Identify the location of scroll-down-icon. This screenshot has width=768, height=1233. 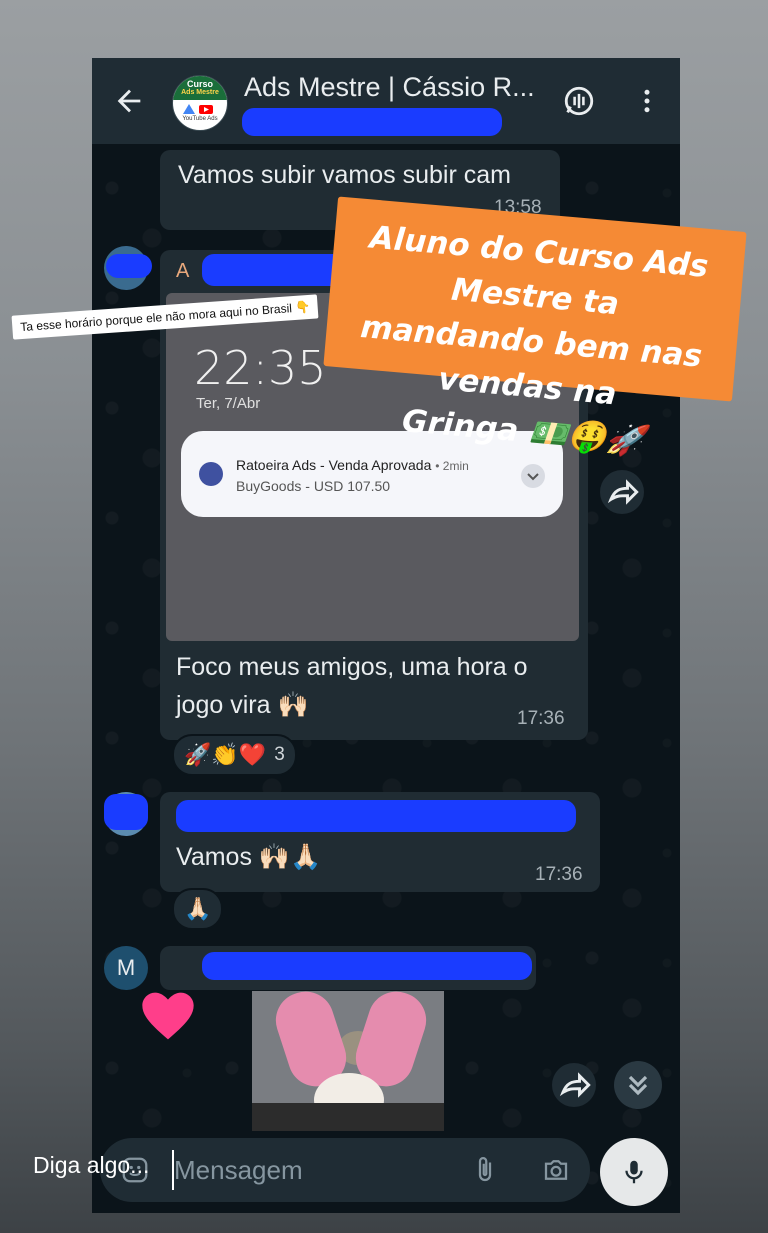
(638, 1085).